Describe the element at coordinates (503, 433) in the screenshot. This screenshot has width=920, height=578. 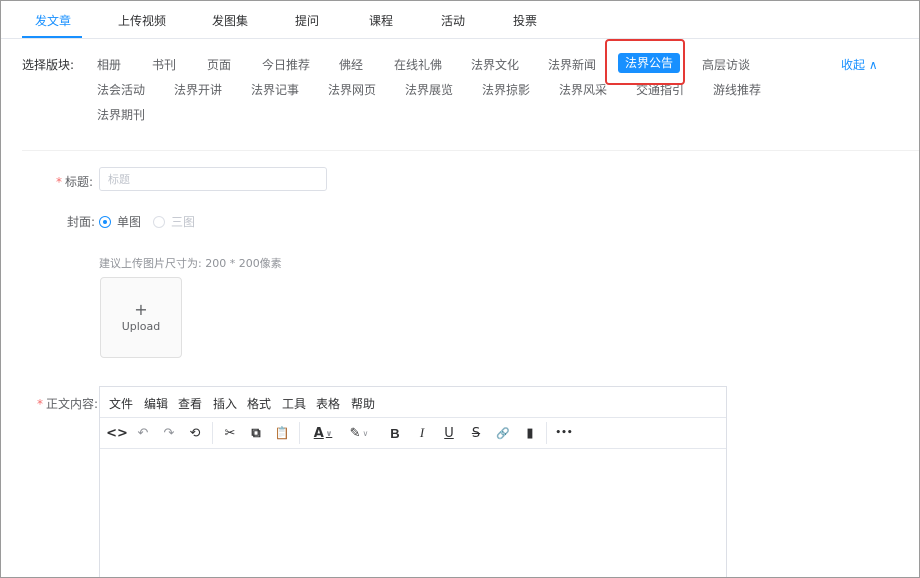
I see `link-icon: 🔗` at that location.